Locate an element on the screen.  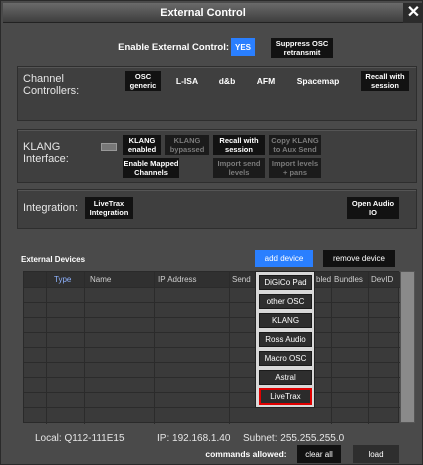
column-header-type: Type is located at coordinates (63, 279).